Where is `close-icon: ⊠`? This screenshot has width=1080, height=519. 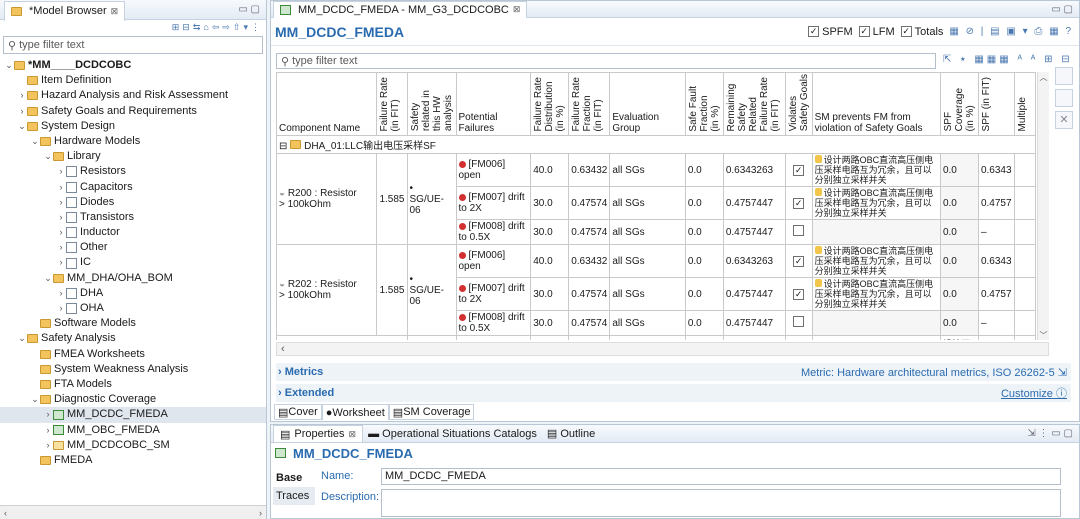 close-icon: ⊠ is located at coordinates (115, 11).